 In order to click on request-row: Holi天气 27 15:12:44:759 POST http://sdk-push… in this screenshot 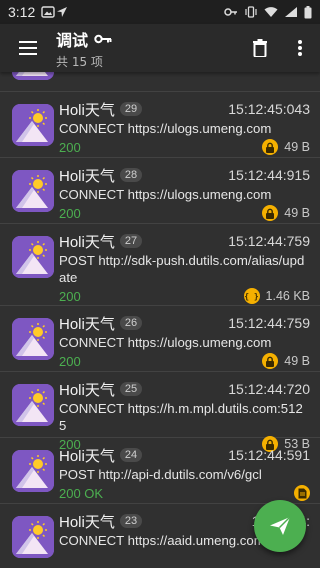, I will do `click(160, 265)`.